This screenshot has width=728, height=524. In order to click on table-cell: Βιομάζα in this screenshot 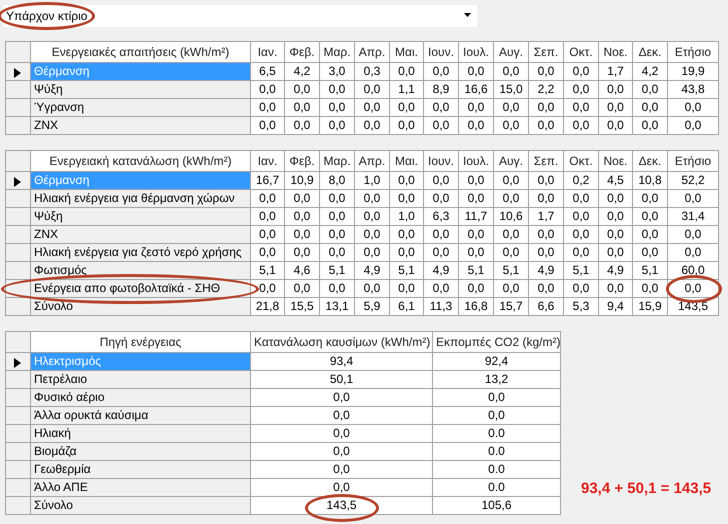, I will do `click(140, 451)`.